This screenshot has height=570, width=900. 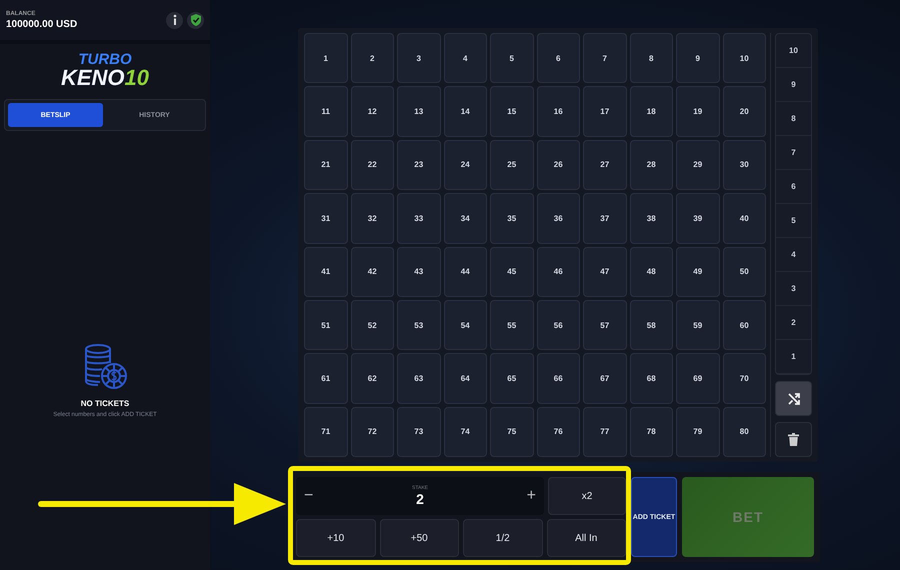 I want to click on shield-icon, so click(x=195, y=20).